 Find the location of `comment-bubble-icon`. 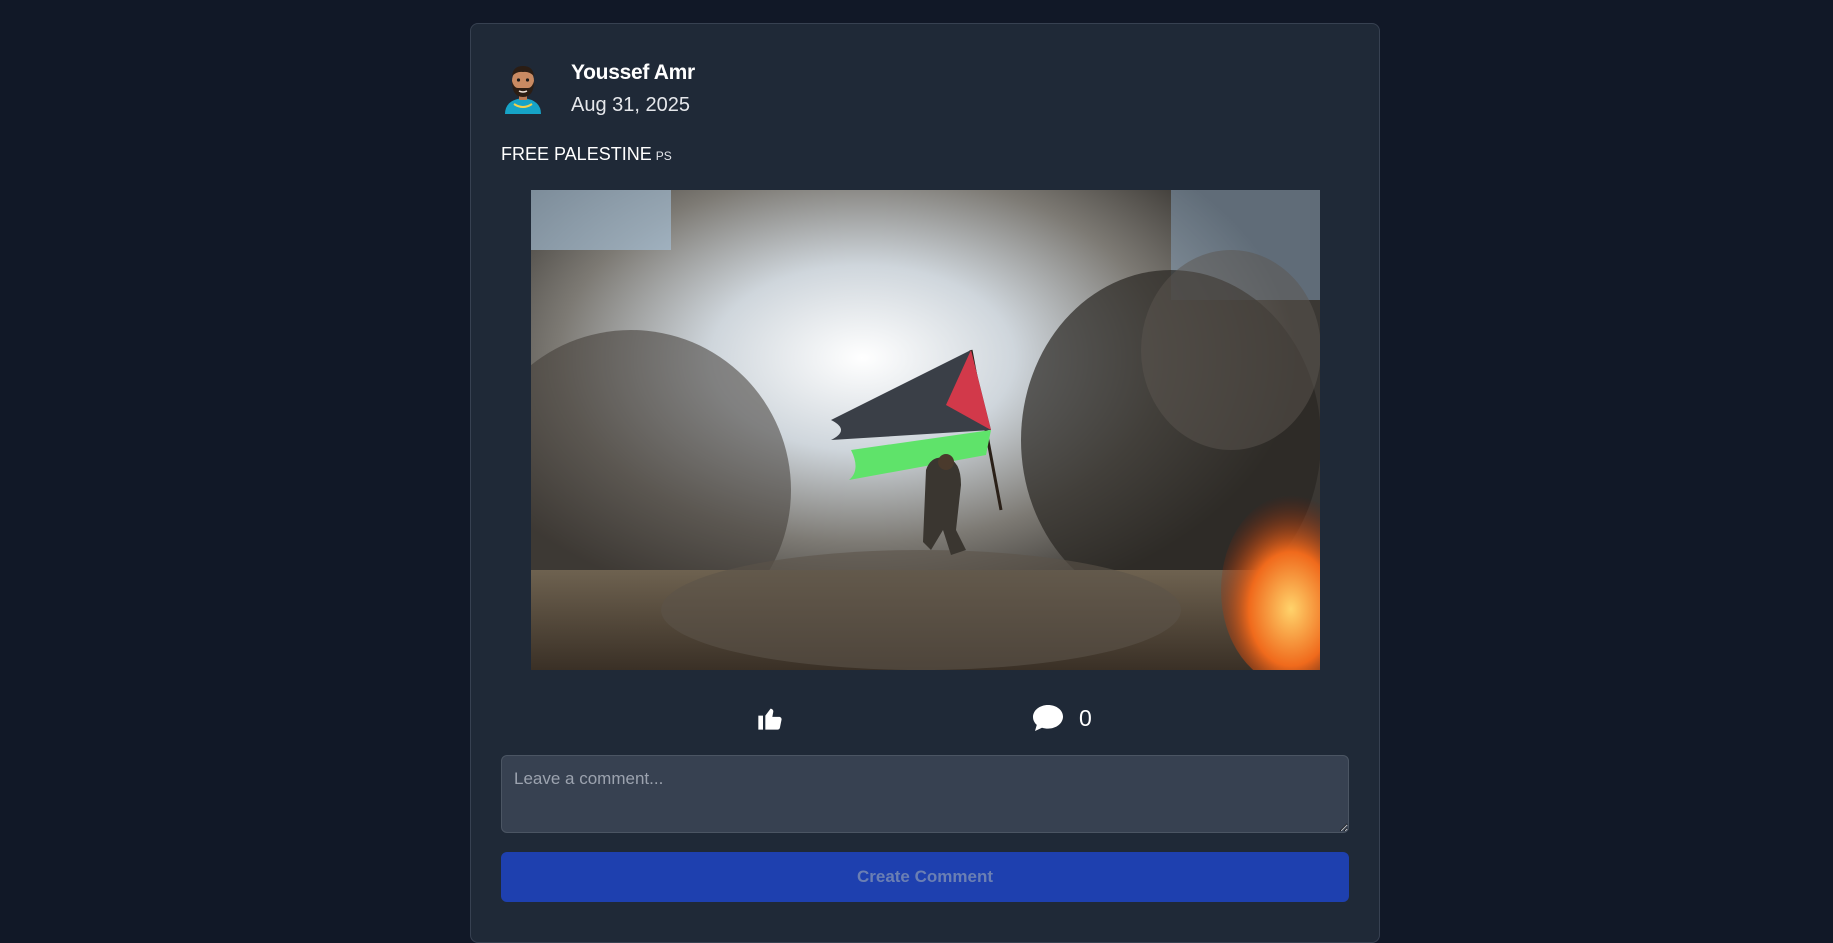

comment-bubble-icon is located at coordinates (1048, 718).